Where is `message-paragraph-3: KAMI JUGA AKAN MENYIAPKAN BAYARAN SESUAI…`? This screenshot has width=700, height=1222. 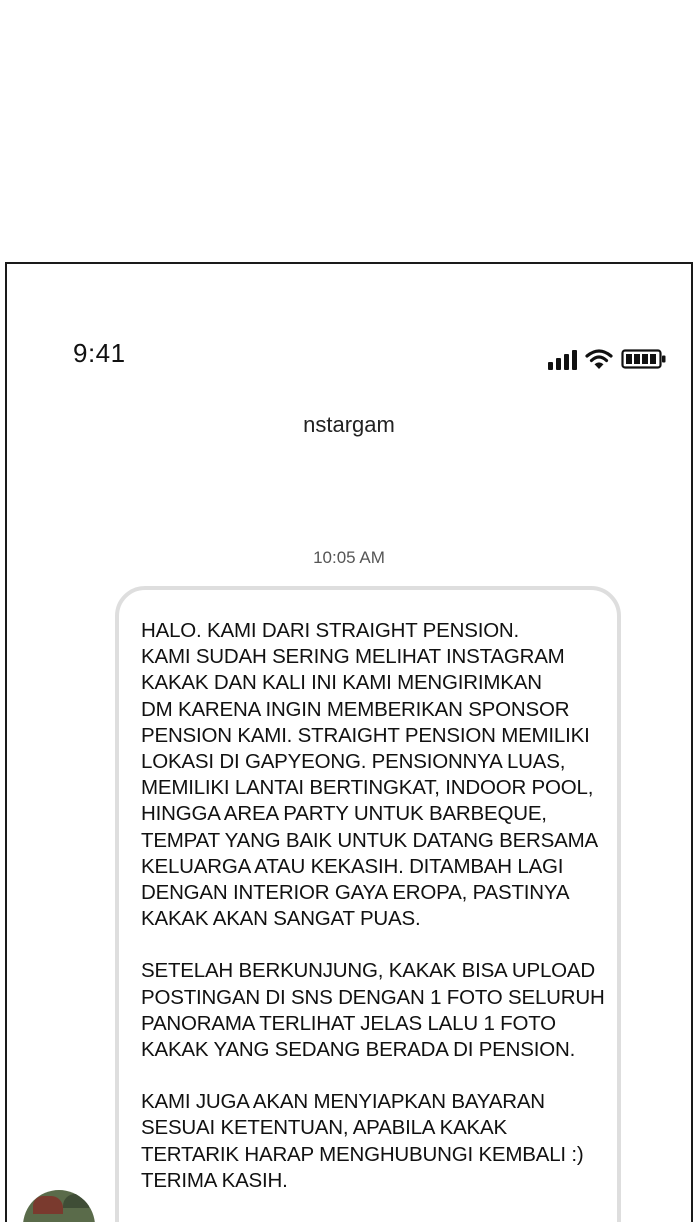 message-paragraph-3: KAMI JUGA AKAN MENYIAPKAN BAYARAN SESUAI… is located at coordinates (362, 1141).